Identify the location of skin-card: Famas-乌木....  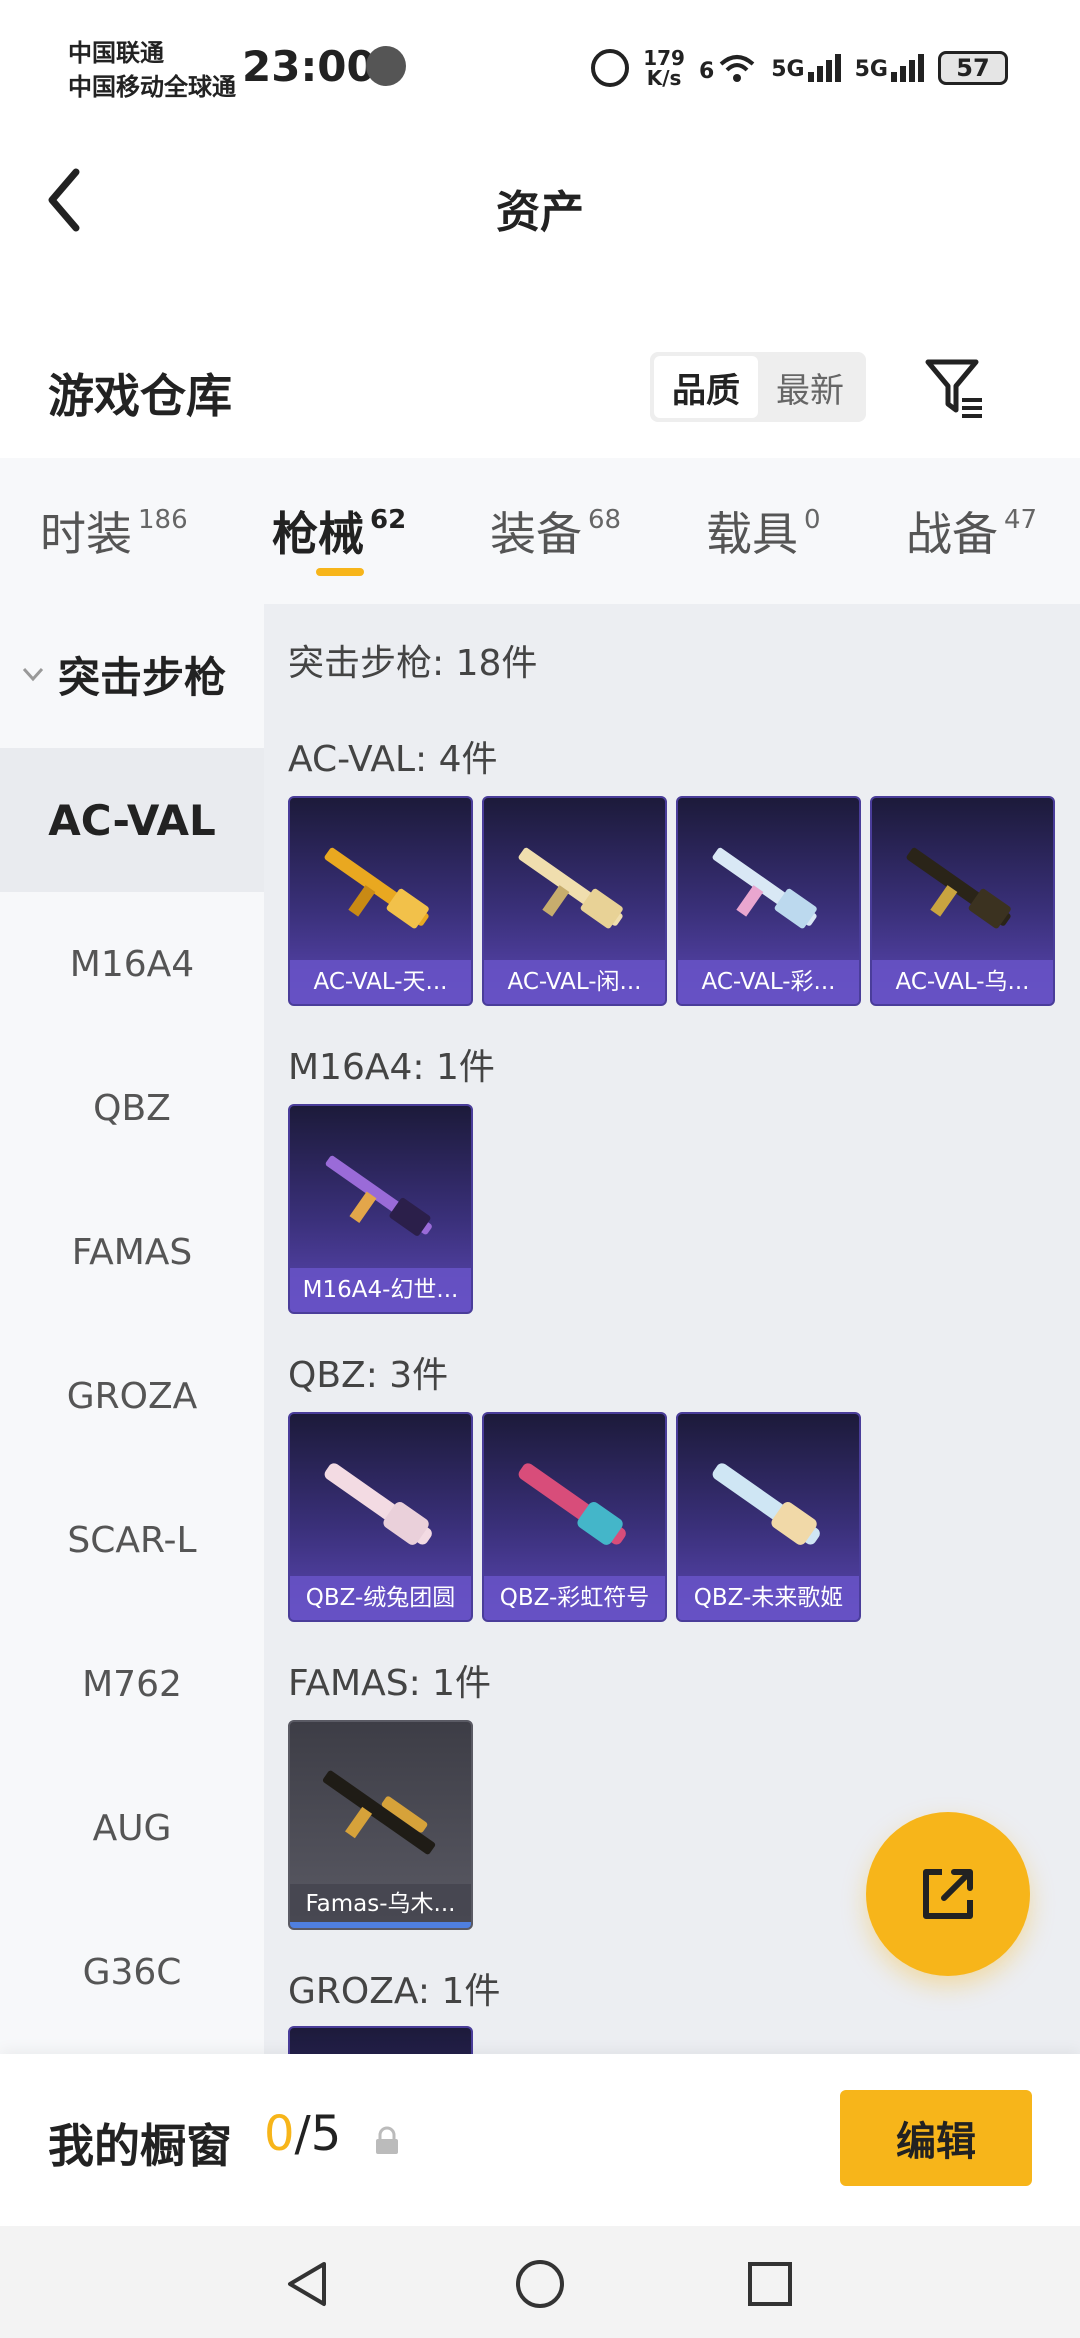
(380, 1825).